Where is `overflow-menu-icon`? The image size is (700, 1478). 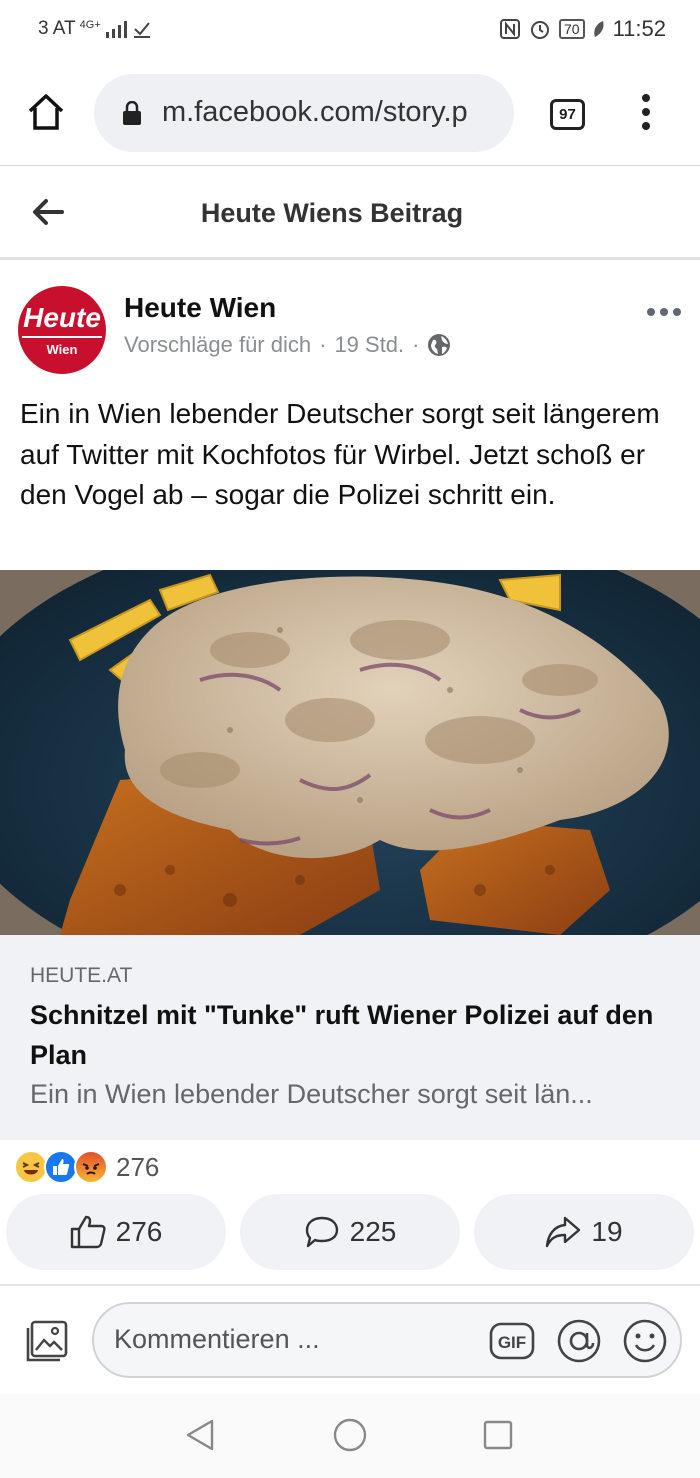
overflow-menu-icon is located at coordinates (646, 112).